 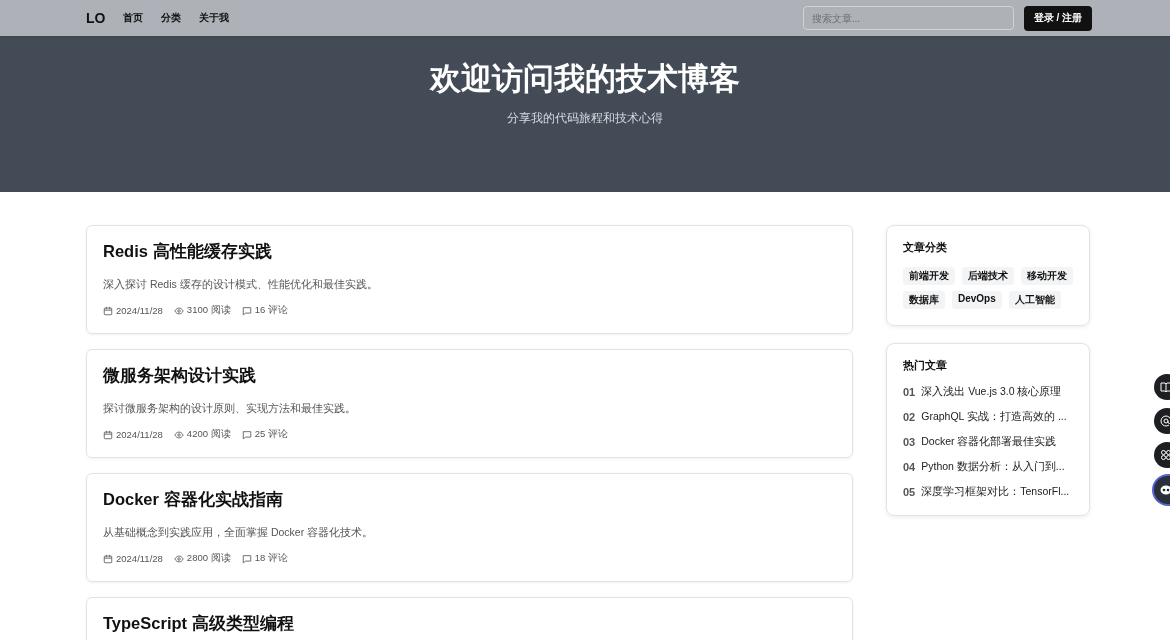 I want to click on popular-post-link: 深入浅出 Vue.js 3.0 核心原理, so click(x=991, y=392).